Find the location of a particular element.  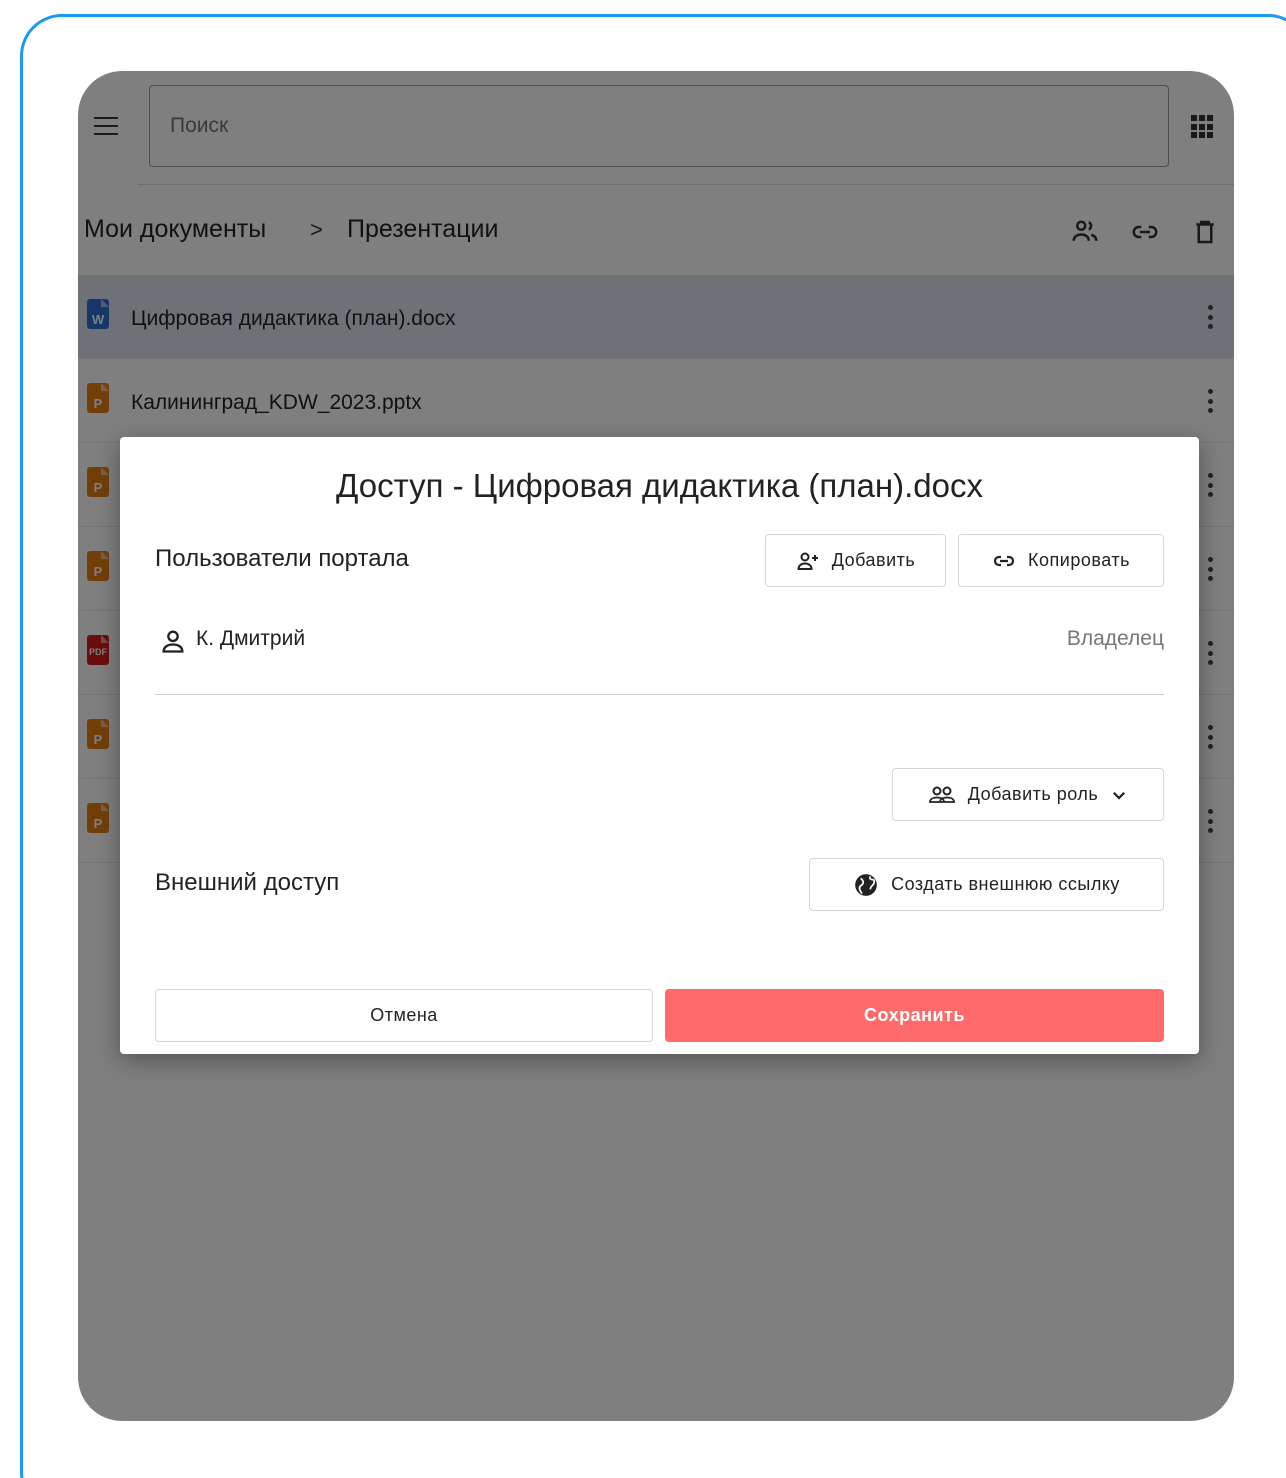

portal-users-label: Пользователи портала is located at coordinates (282, 558).